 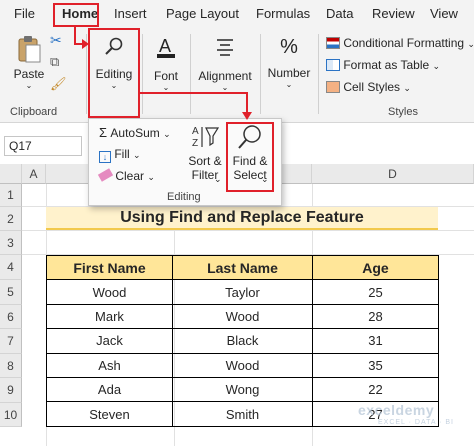 What do you see at coordinates (109, 365) in the screenshot?
I see `cell-first-name: Ash` at bounding box center [109, 365].